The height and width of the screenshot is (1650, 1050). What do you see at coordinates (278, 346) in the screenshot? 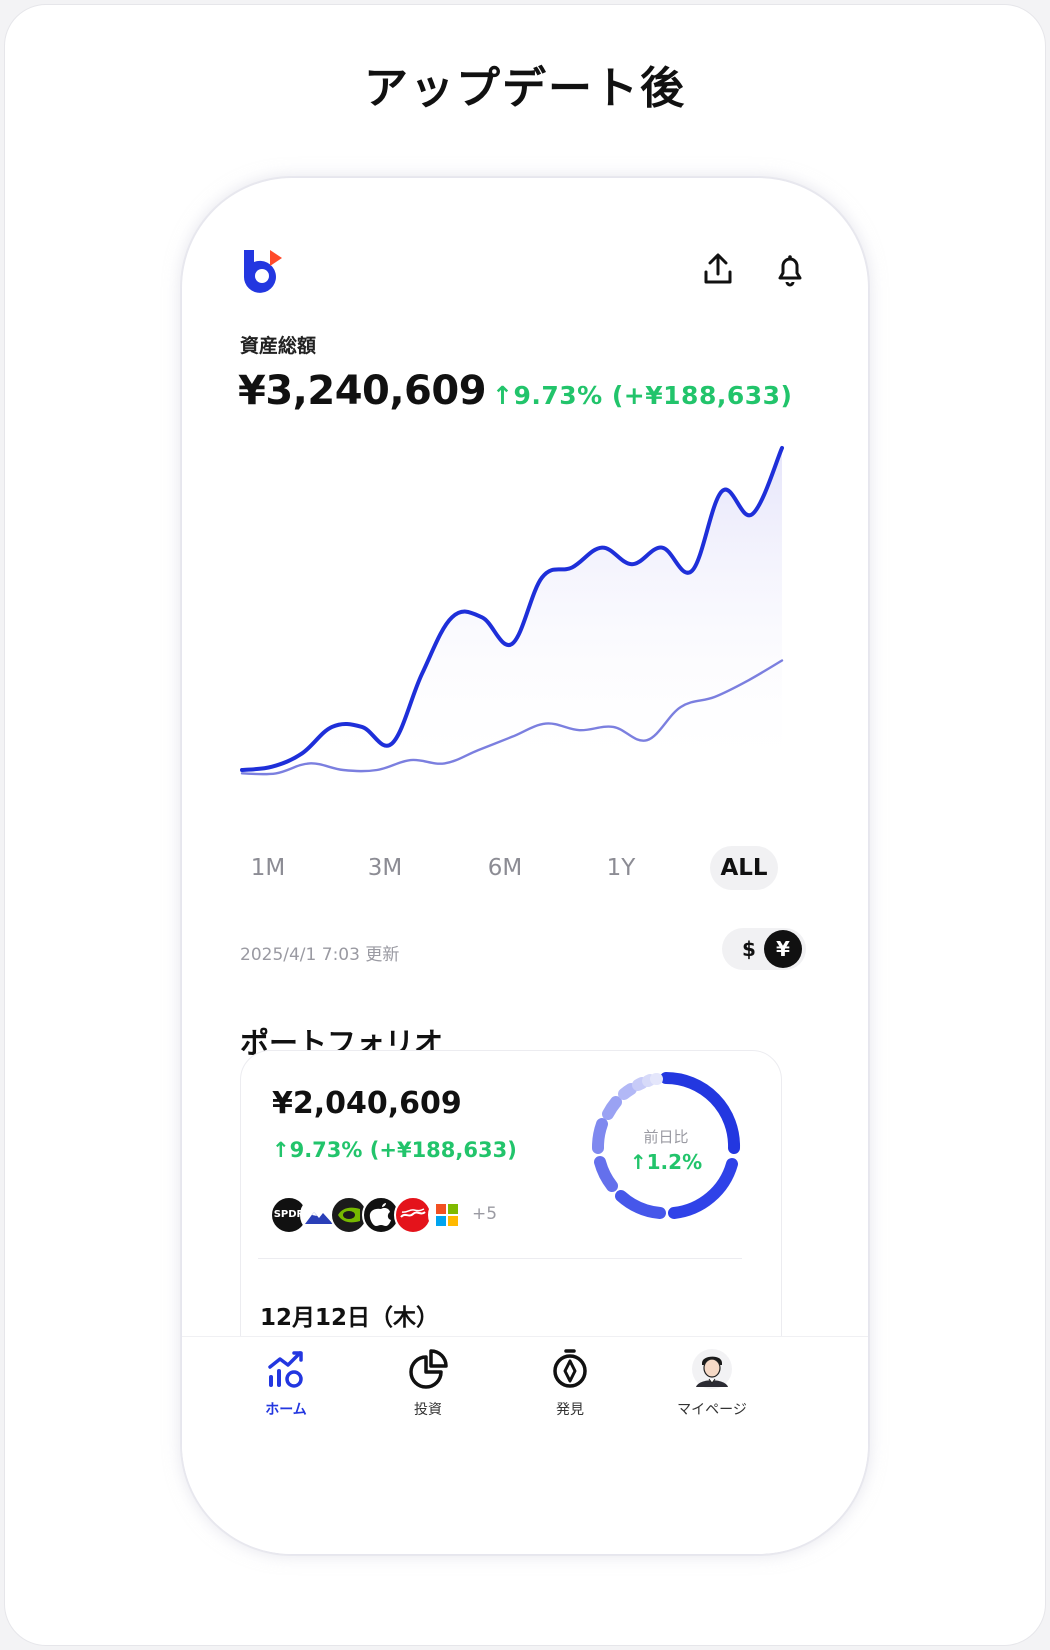
I see `assets-label: 資産総額` at bounding box center [278, 346].